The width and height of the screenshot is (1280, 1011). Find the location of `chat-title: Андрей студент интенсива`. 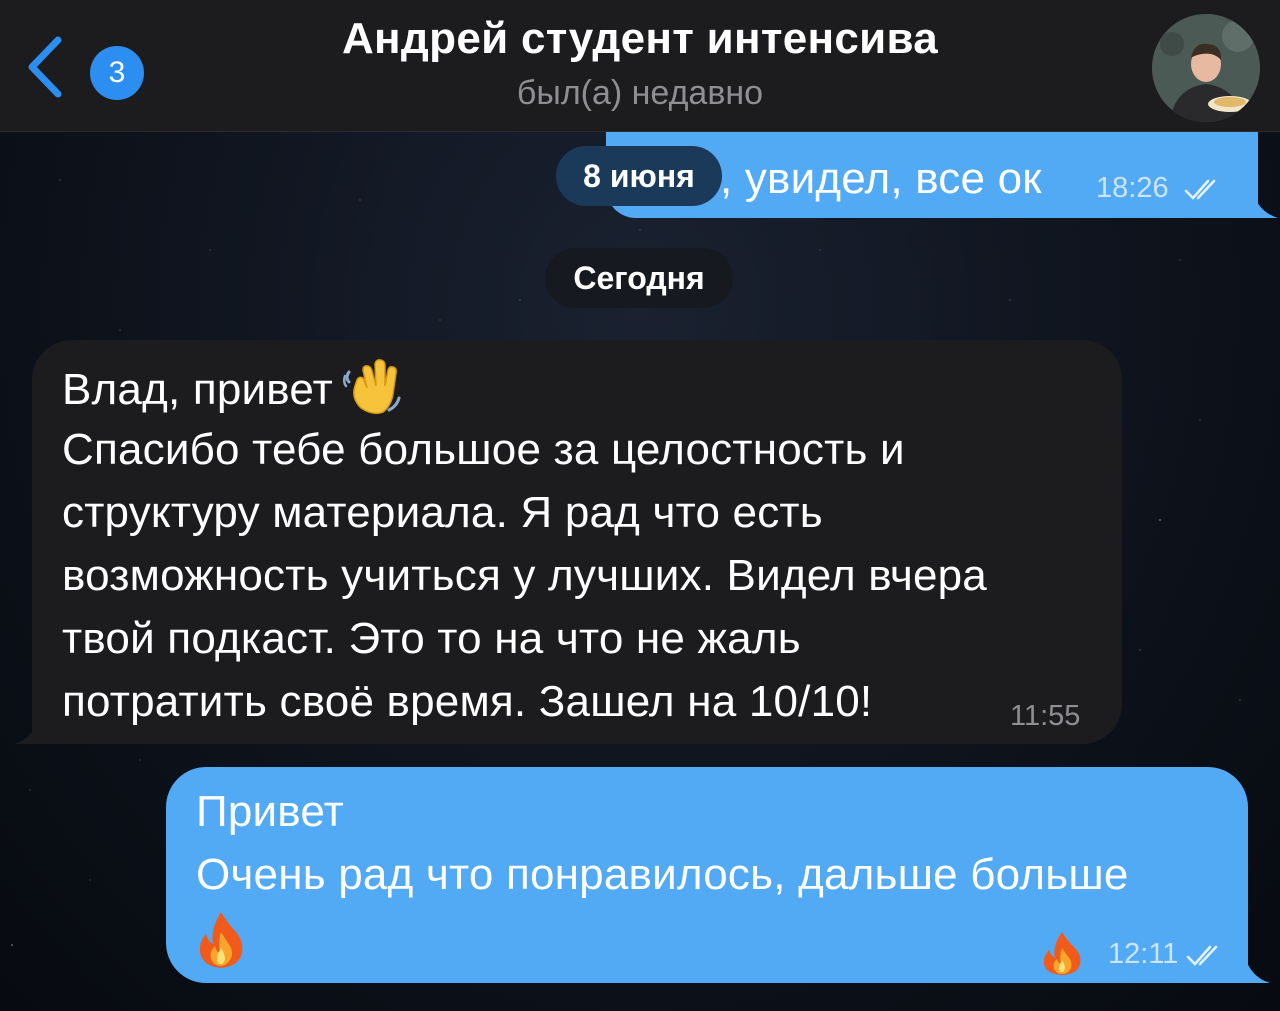

chat-title: Андрей студент интенсива is located at coordinates (640, 39).